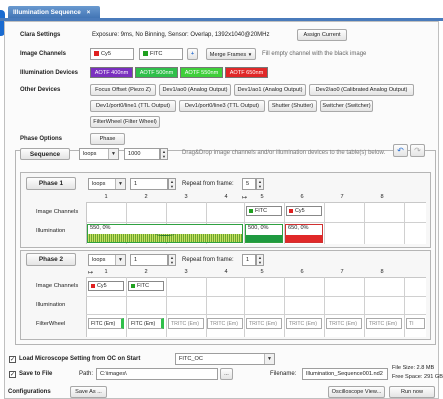 This screenshot has width=443, height=399. Describe the element at coordinates (164, 154) in the screenshot. I see `sequence-count-stepper: ▲ ▼` at that location.